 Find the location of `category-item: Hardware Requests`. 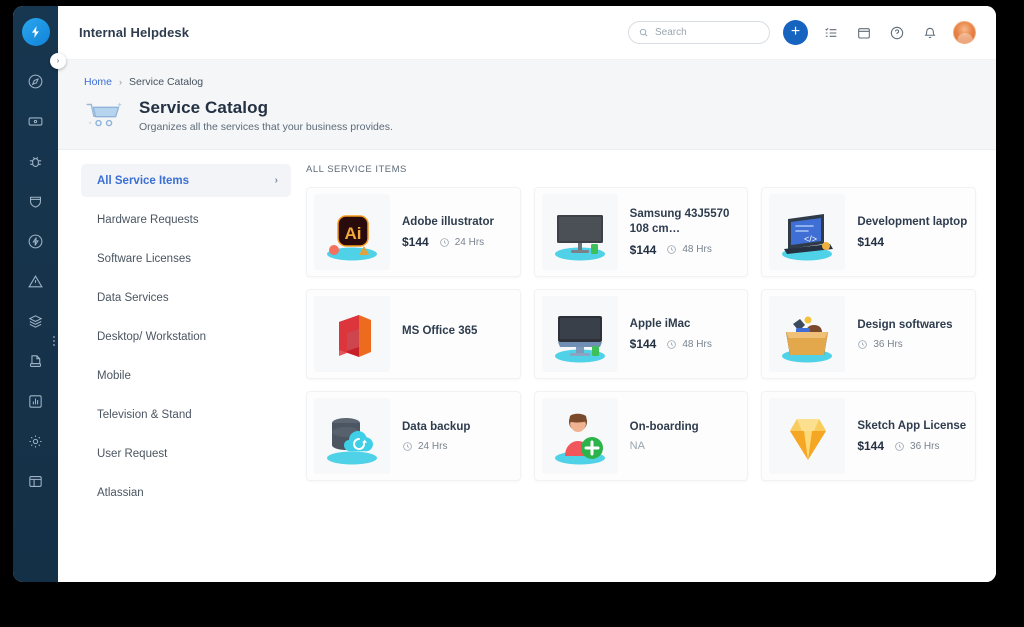

category-item: Hardware Requests is located at coordinates (186, 219).